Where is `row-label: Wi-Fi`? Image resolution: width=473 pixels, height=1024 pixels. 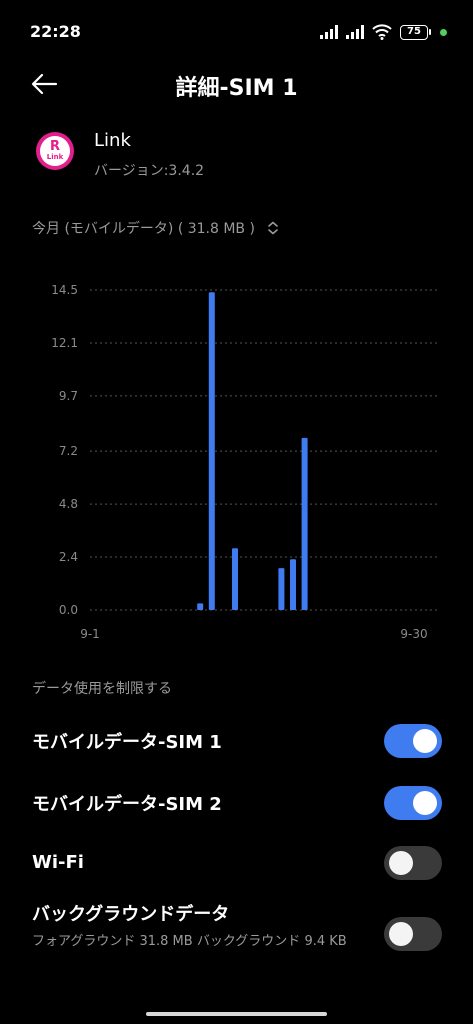 row-label: Wi-Fi is located at coordinates (58, 862).